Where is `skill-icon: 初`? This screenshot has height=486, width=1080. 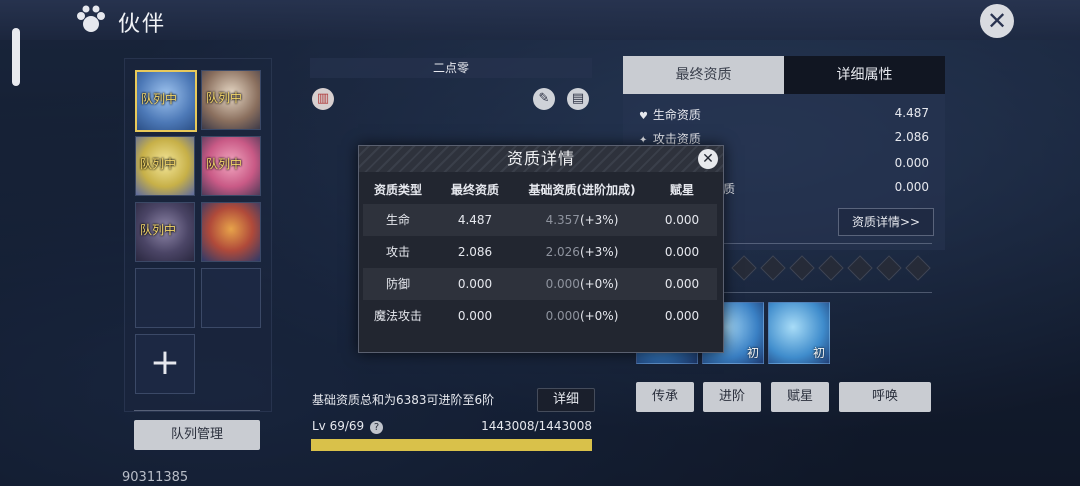 skill-icon: 初 is located at coordinates (799, 333).